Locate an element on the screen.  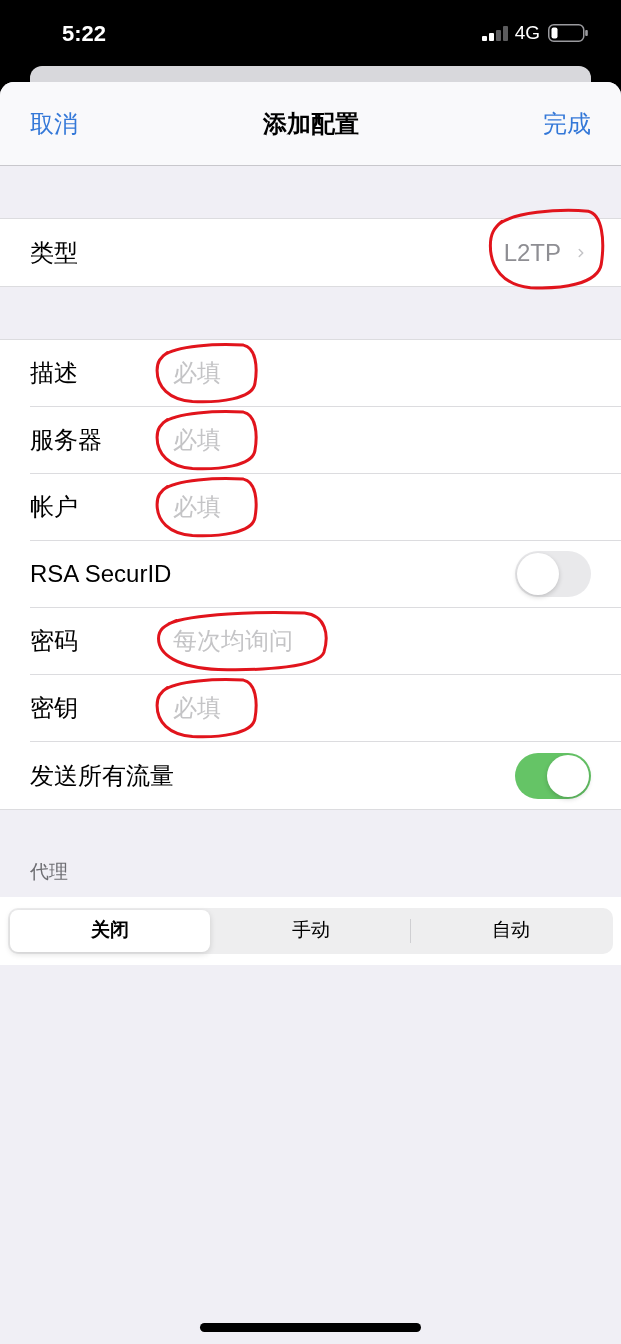
row-label: 密码 is located at coordinates (54, 641).